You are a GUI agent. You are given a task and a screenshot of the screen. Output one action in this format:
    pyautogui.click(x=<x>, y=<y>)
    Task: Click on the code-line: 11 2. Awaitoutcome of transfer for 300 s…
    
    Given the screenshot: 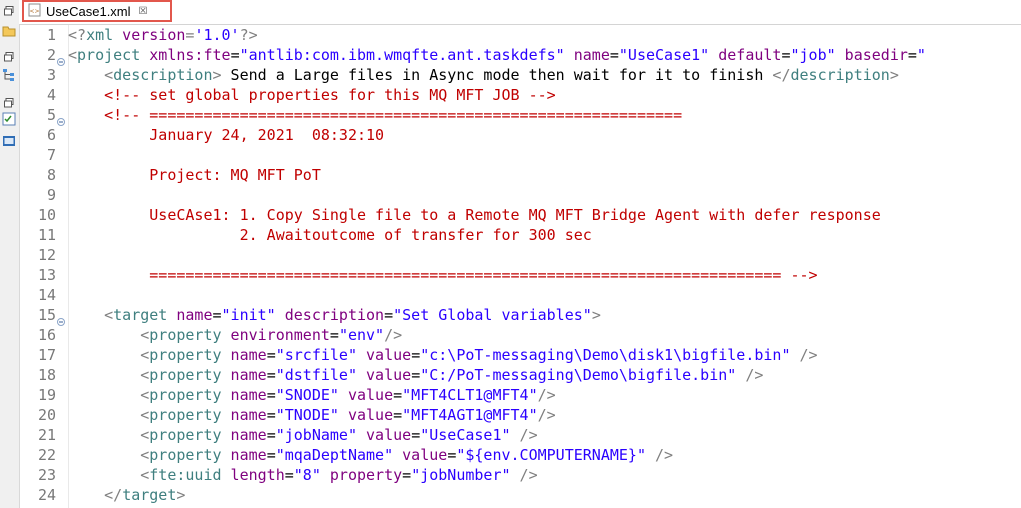 What is the action you would take?
    pyautogui.click(x=520, y=235)
    